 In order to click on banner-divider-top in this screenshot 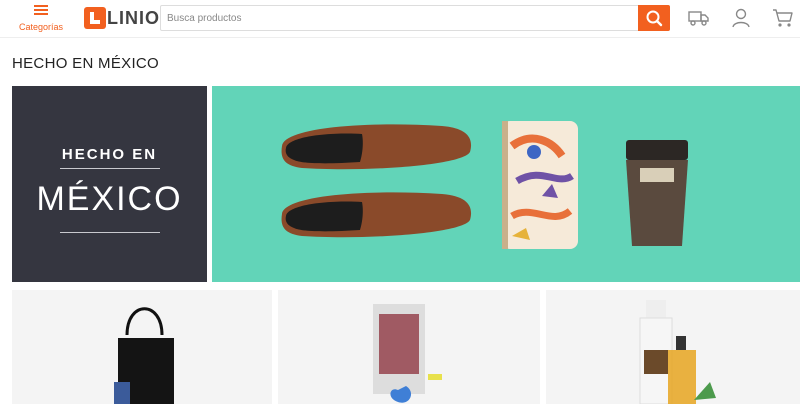, I will do `click(110, 168)`.